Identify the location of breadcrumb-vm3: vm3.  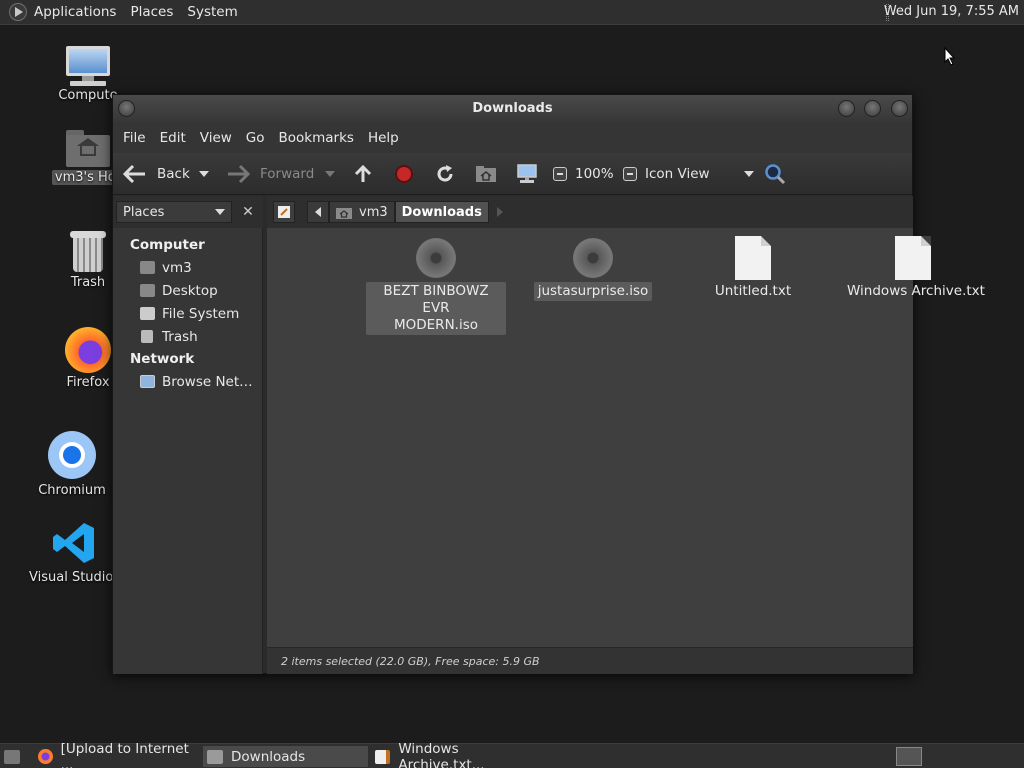
(362, 212).